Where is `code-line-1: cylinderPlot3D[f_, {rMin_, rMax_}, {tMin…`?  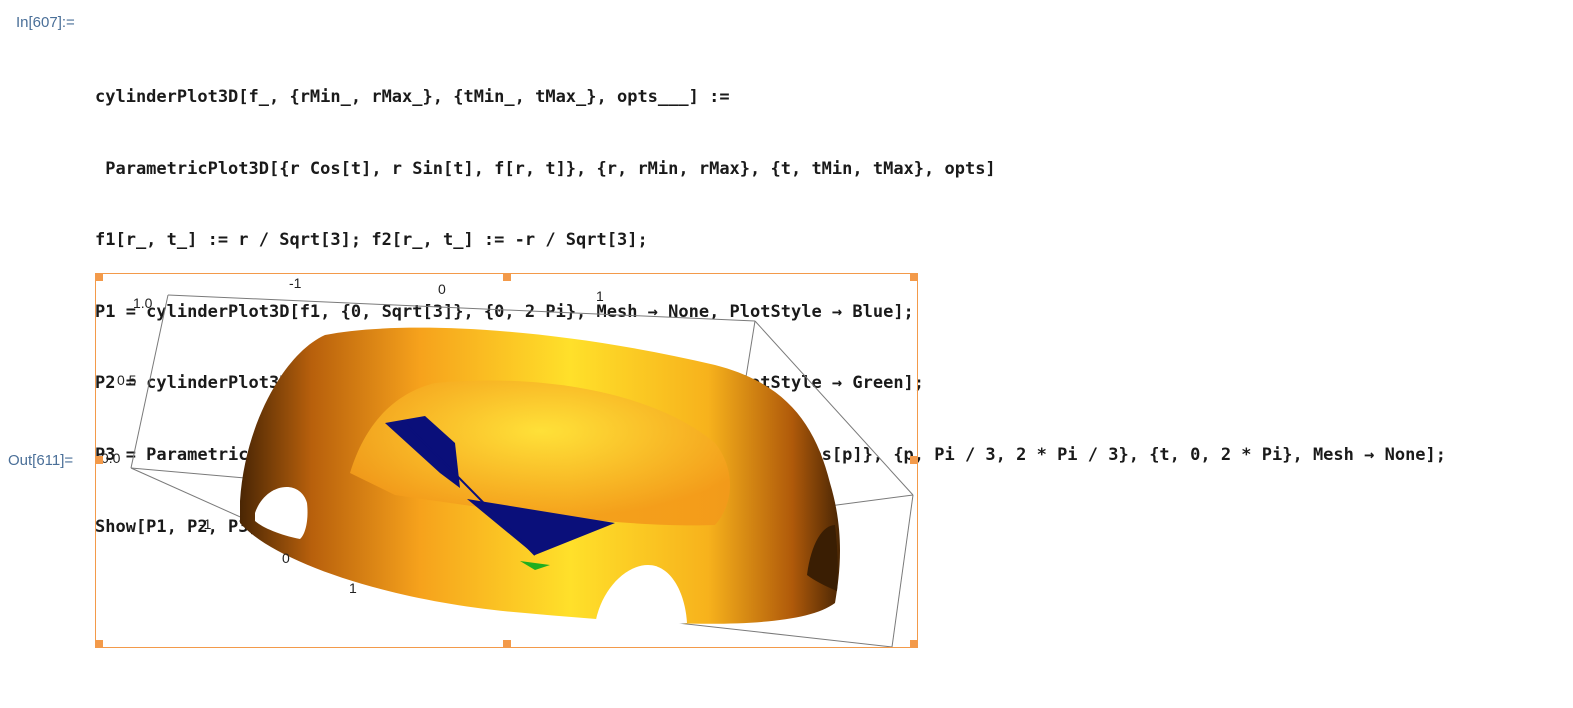
code-line-1: cylinderPlot3D[f_, {rMin_, rMax_}, {tMin… is located at coordinates (412, 97).